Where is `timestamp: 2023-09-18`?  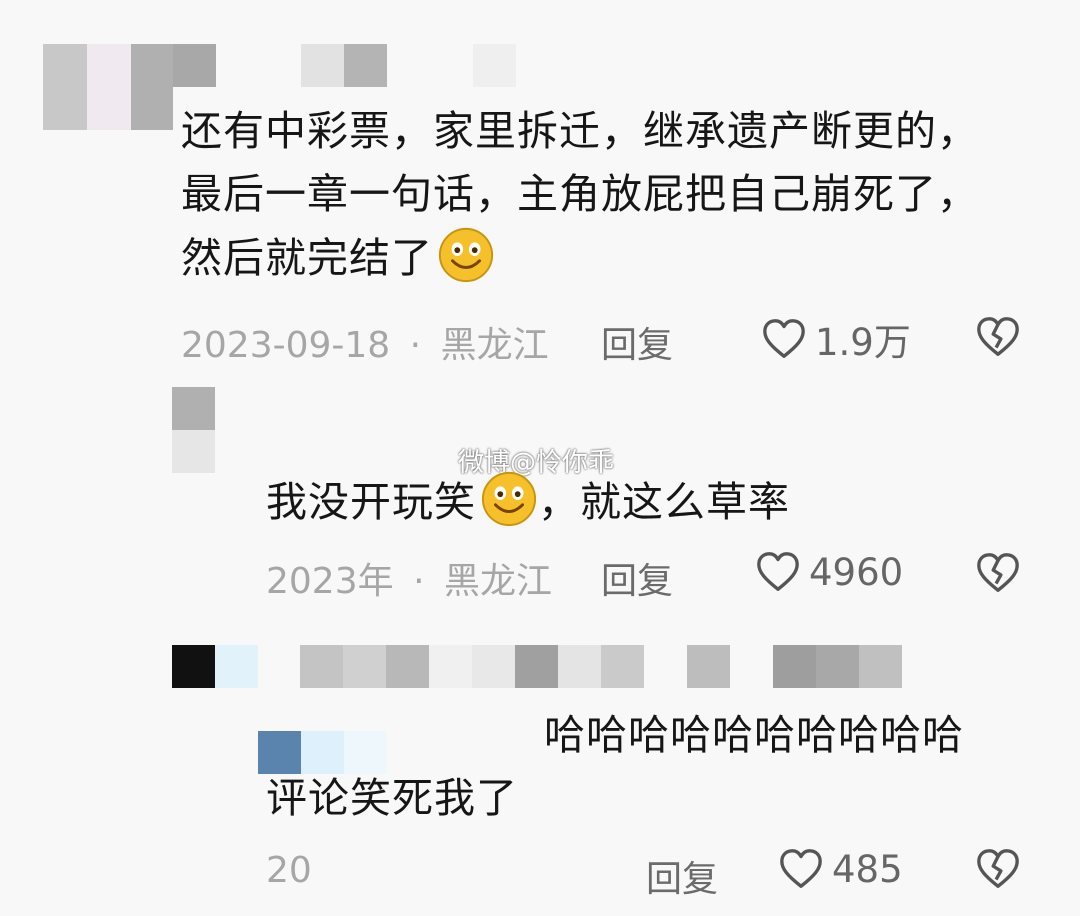
timestamp: 2023-09-18 is located at coordinates (286, 345).